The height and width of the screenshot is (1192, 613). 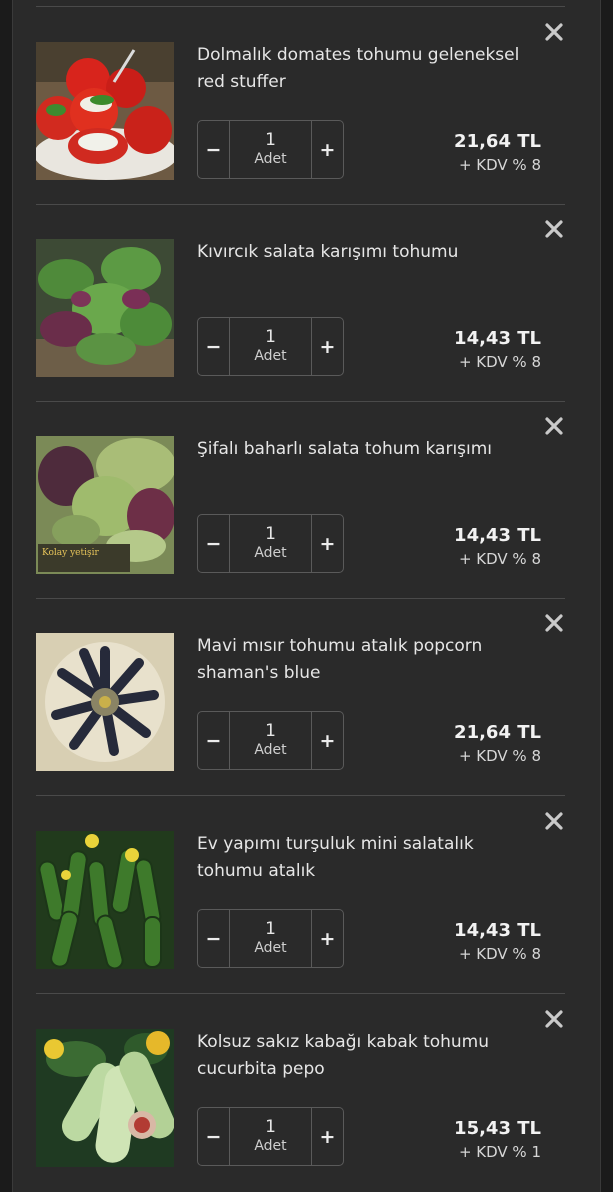 What do you see at coordinates (497, 1128) in the screenshot?
I see `price-amount: 15,43 TL` at bounding box center [497, 1128].